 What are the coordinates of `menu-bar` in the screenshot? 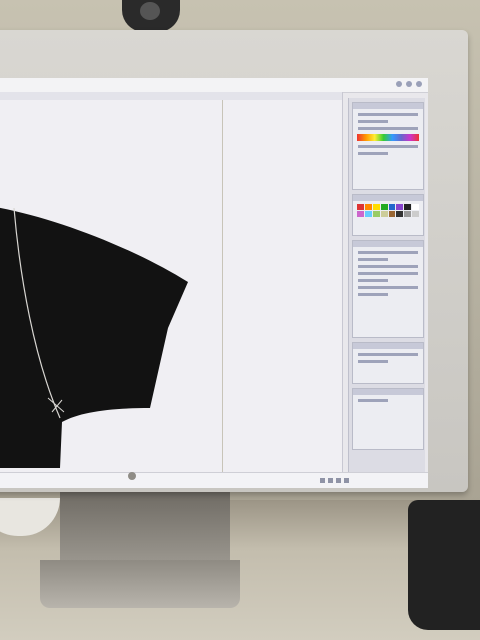 It's located at (214, 85).